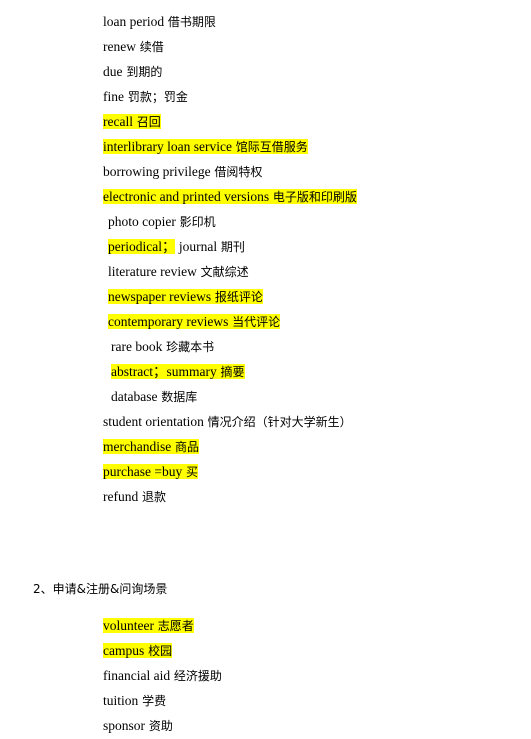 This screenshot has height=739, width=531. I want to click on term-chinese: 召回, so click(146, 122).